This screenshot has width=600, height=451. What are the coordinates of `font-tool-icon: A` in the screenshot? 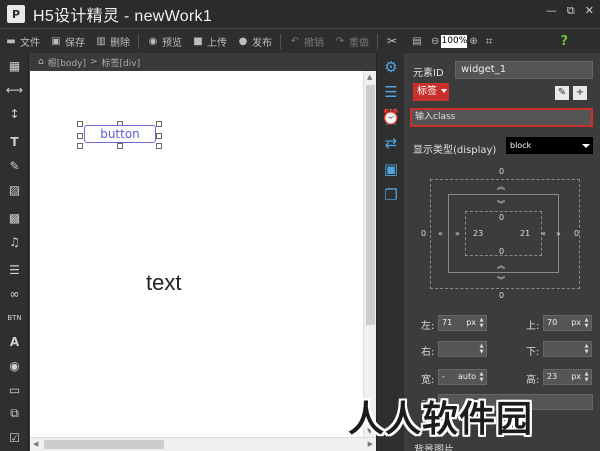 It's located at (14, 341).